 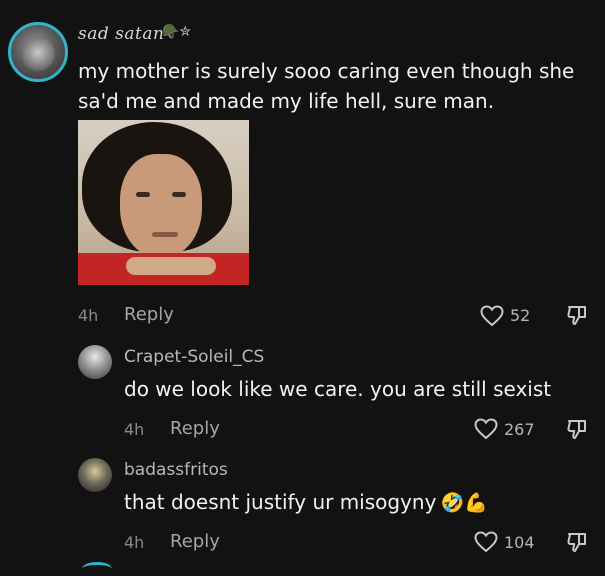 I want to click on next-avatar-partial, so click(x=97, y=569).